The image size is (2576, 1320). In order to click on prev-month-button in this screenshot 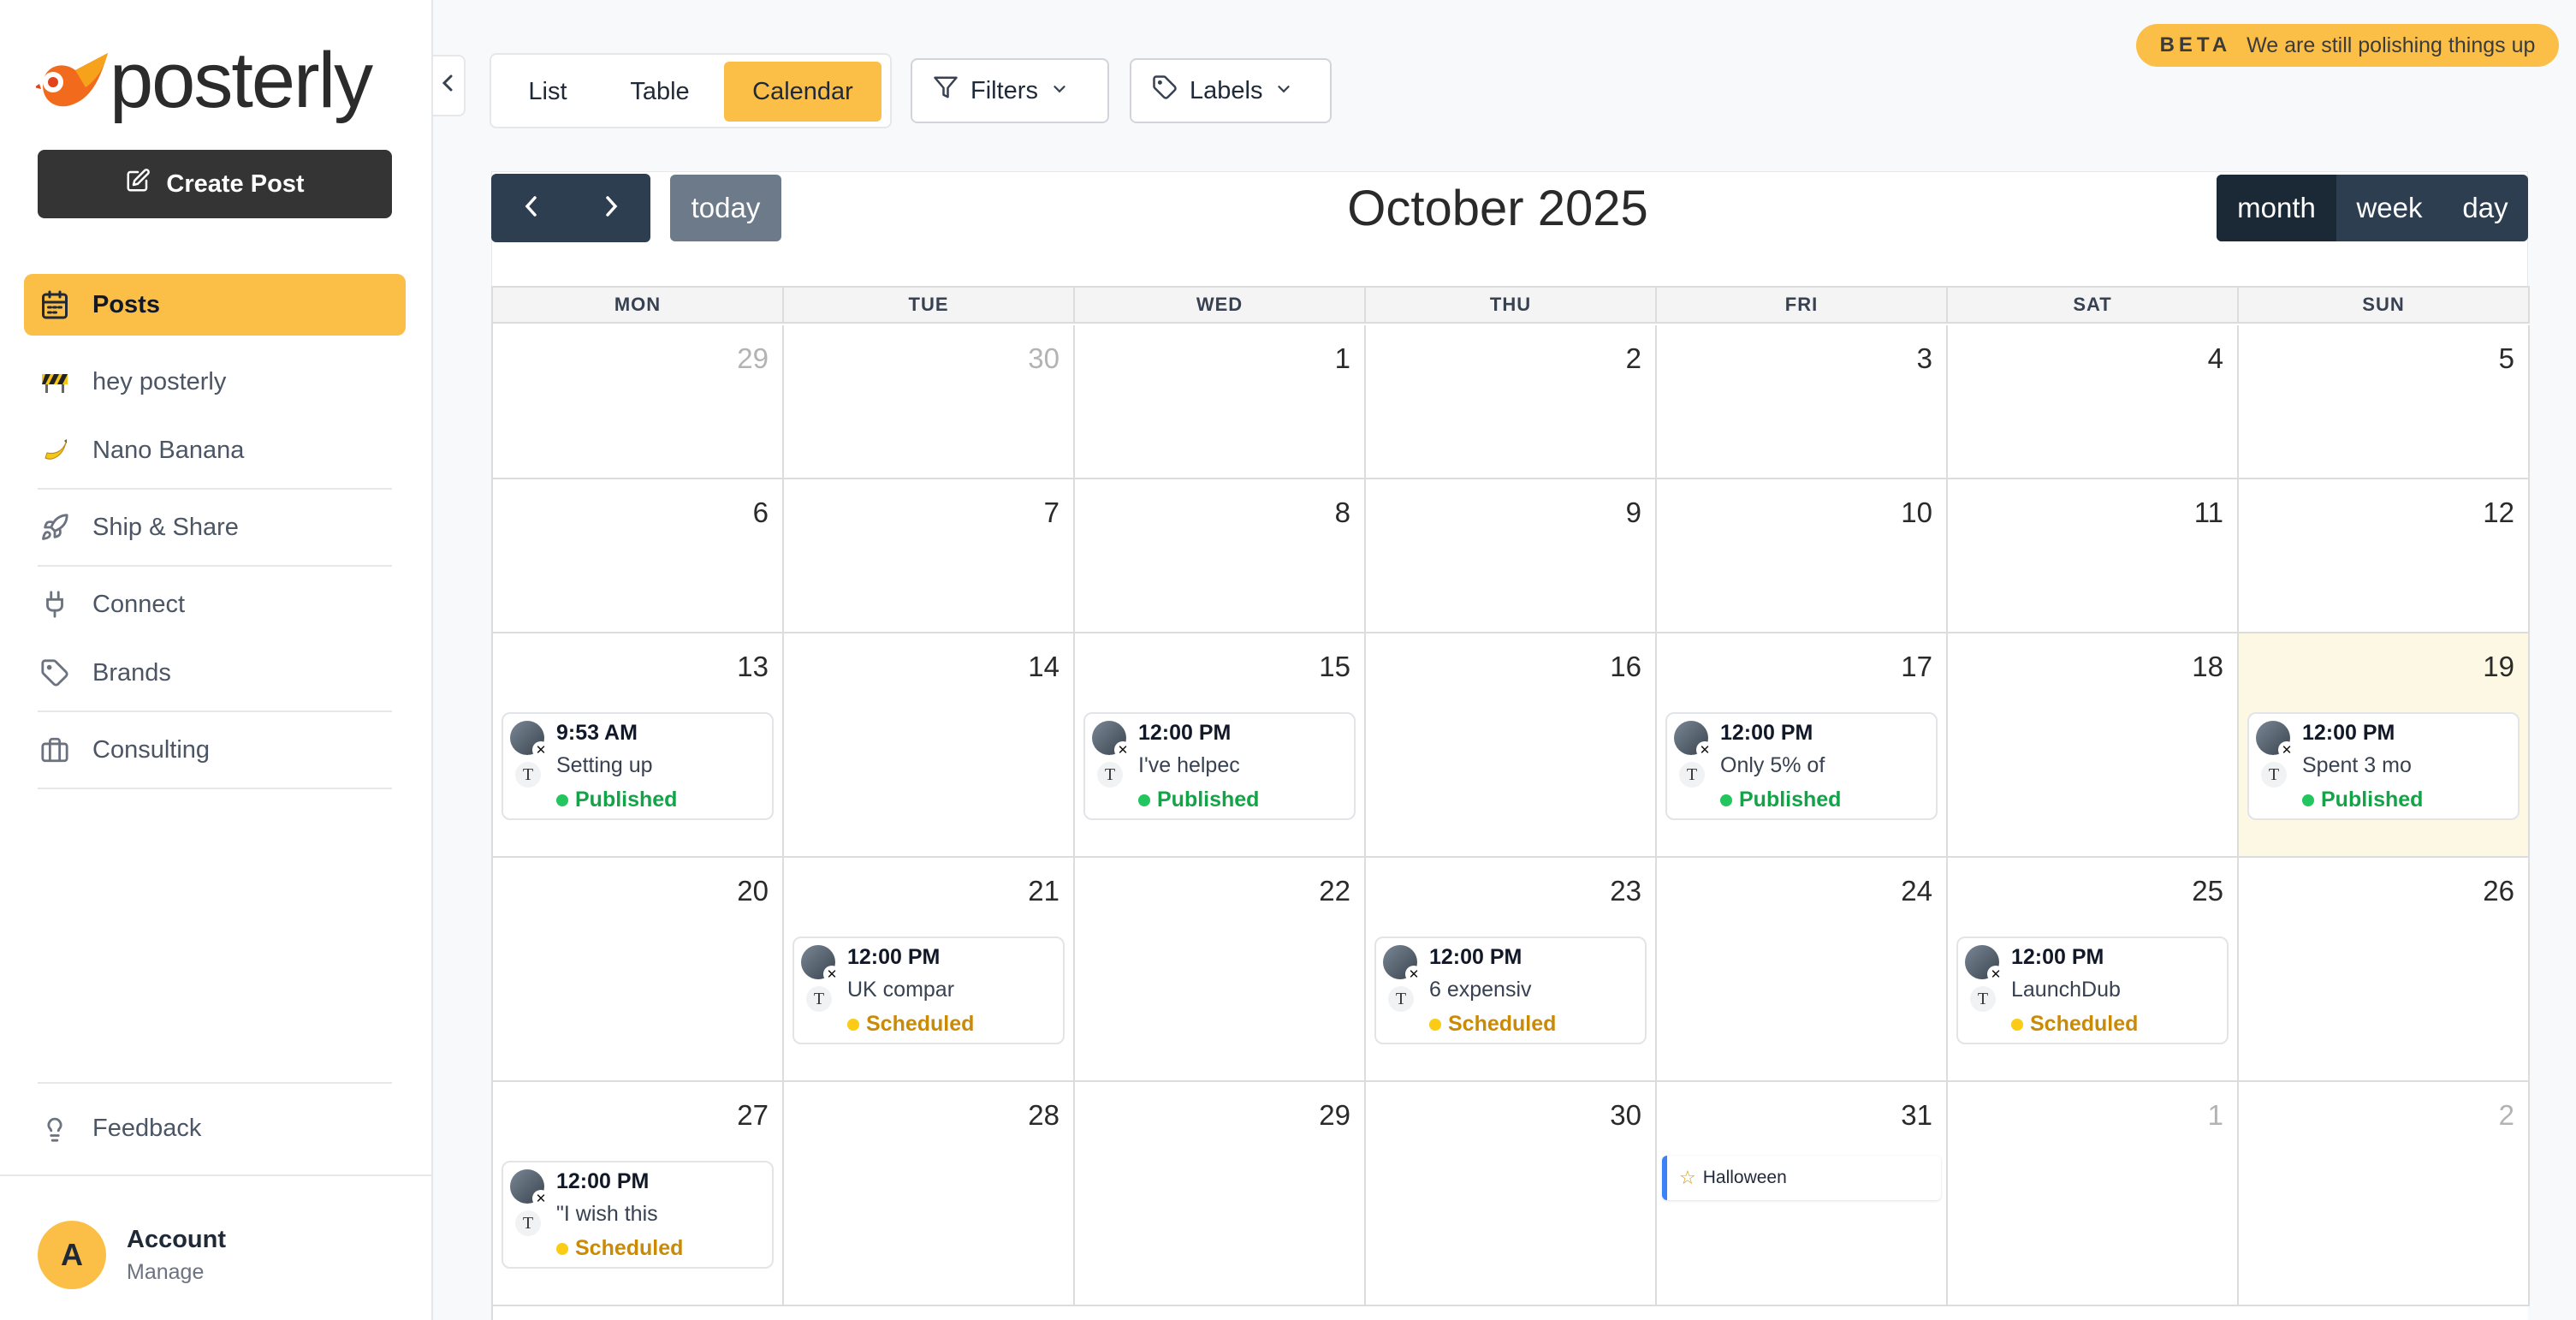, I will do `click(531, 208)`.